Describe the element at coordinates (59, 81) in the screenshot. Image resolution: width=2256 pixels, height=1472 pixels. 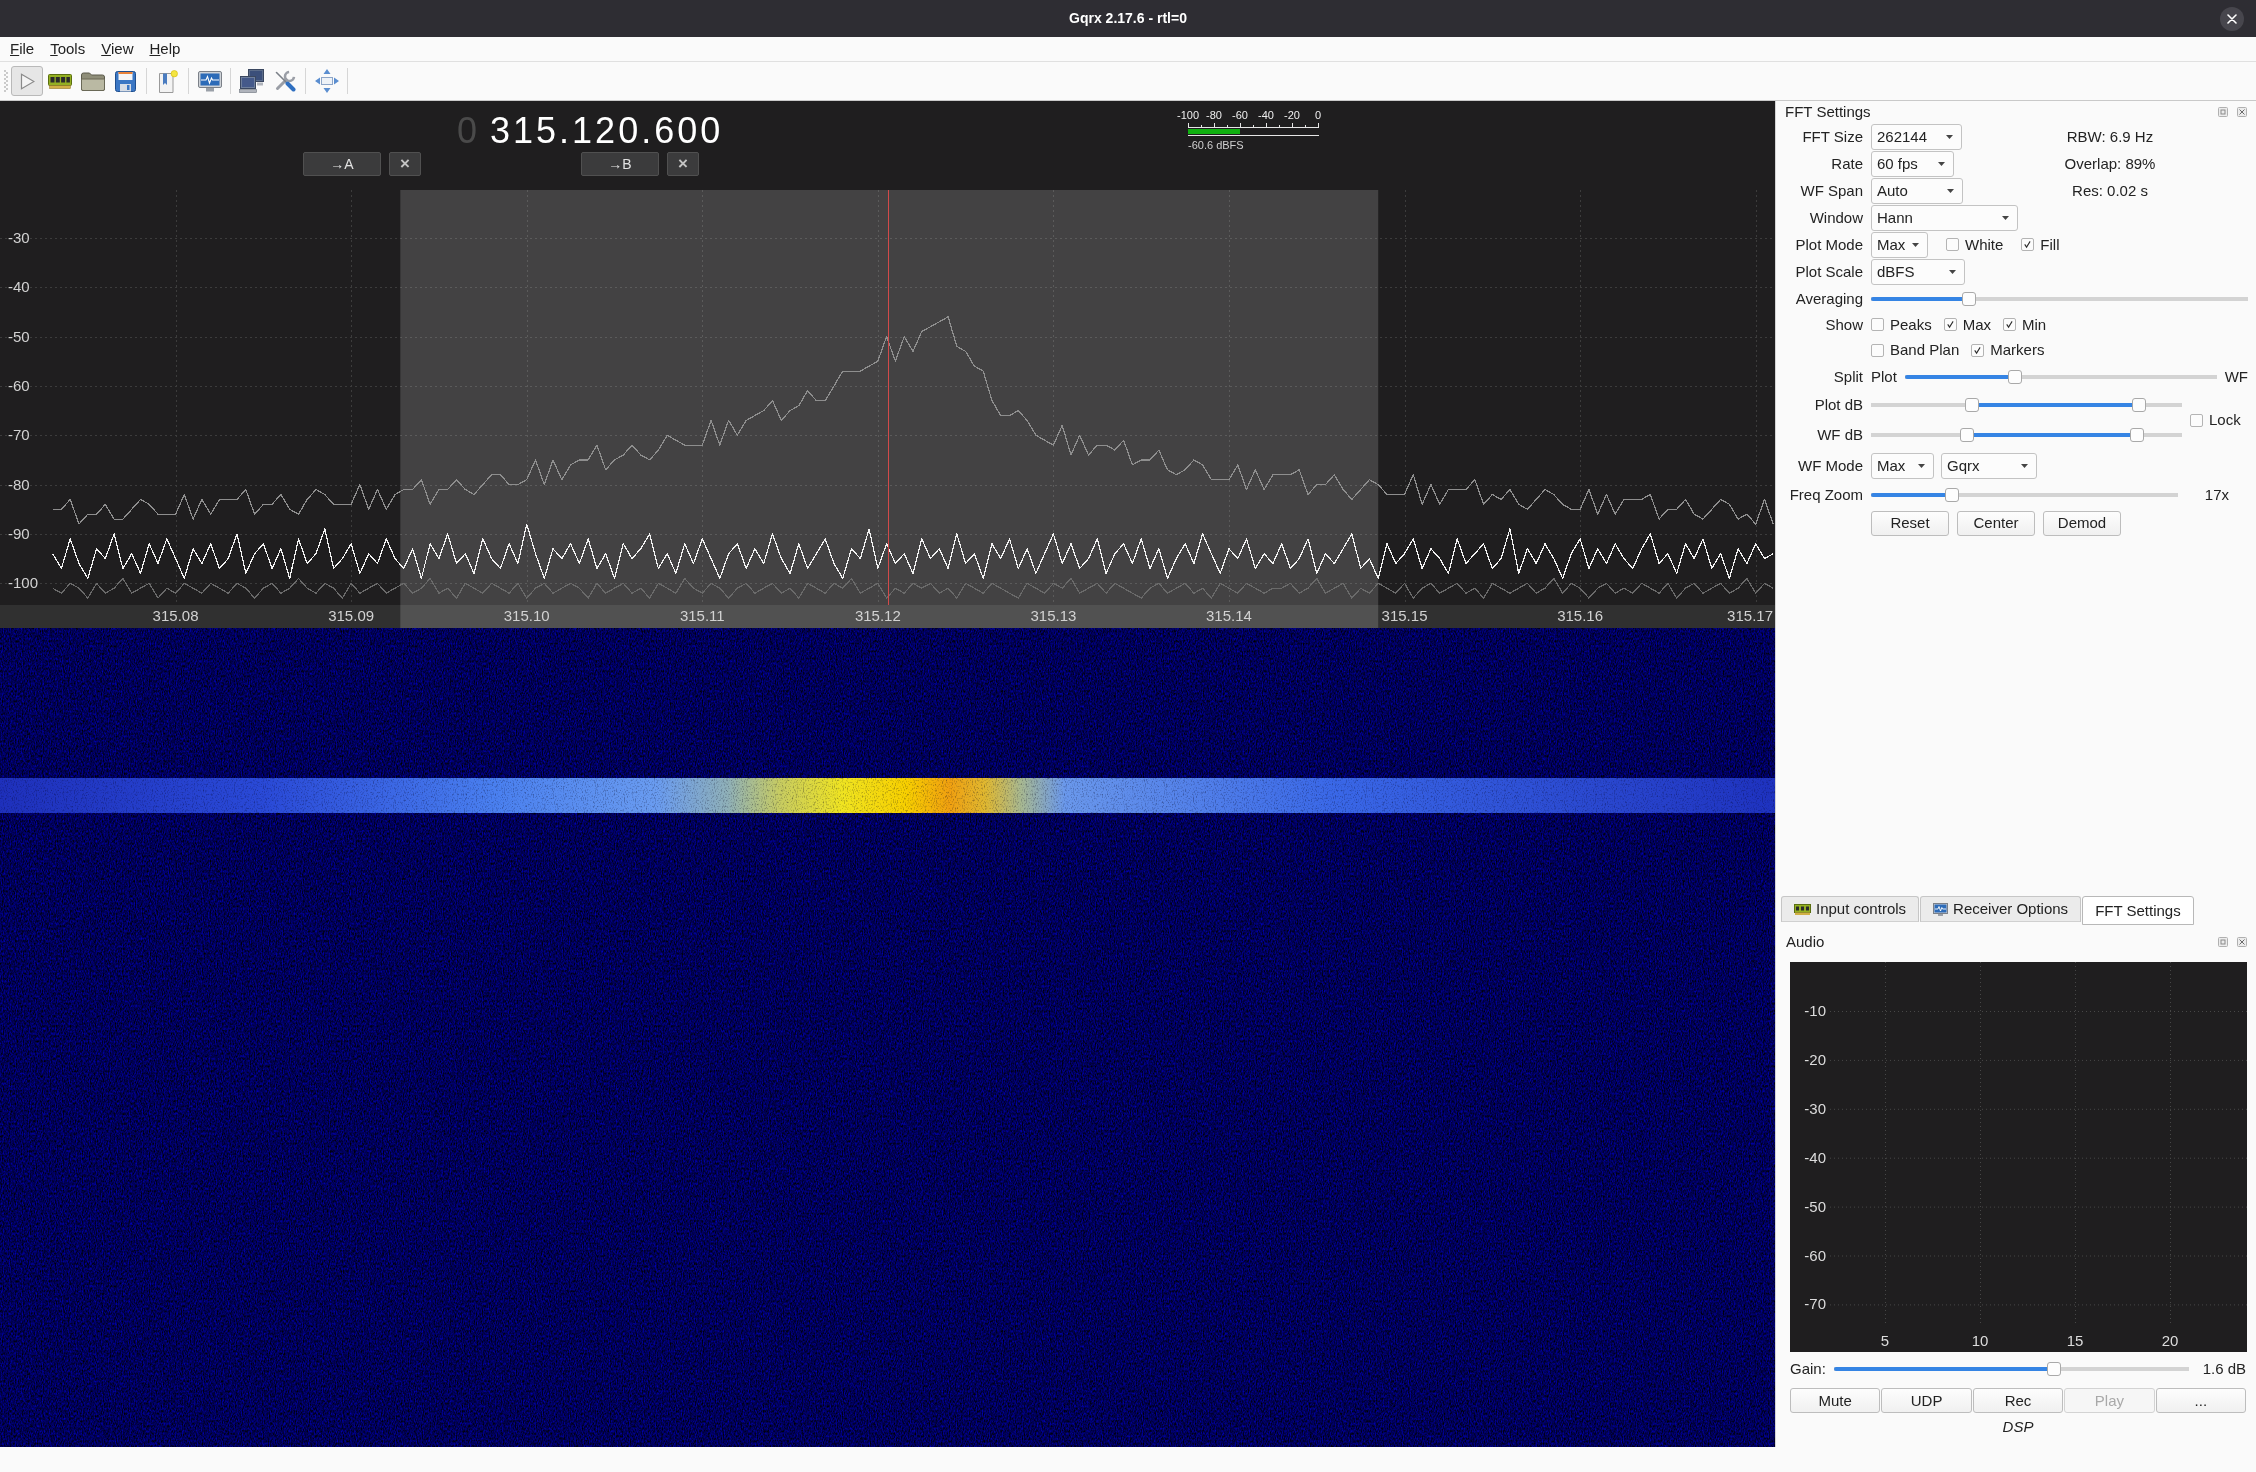
I see `circuit-board-icon` at that location.